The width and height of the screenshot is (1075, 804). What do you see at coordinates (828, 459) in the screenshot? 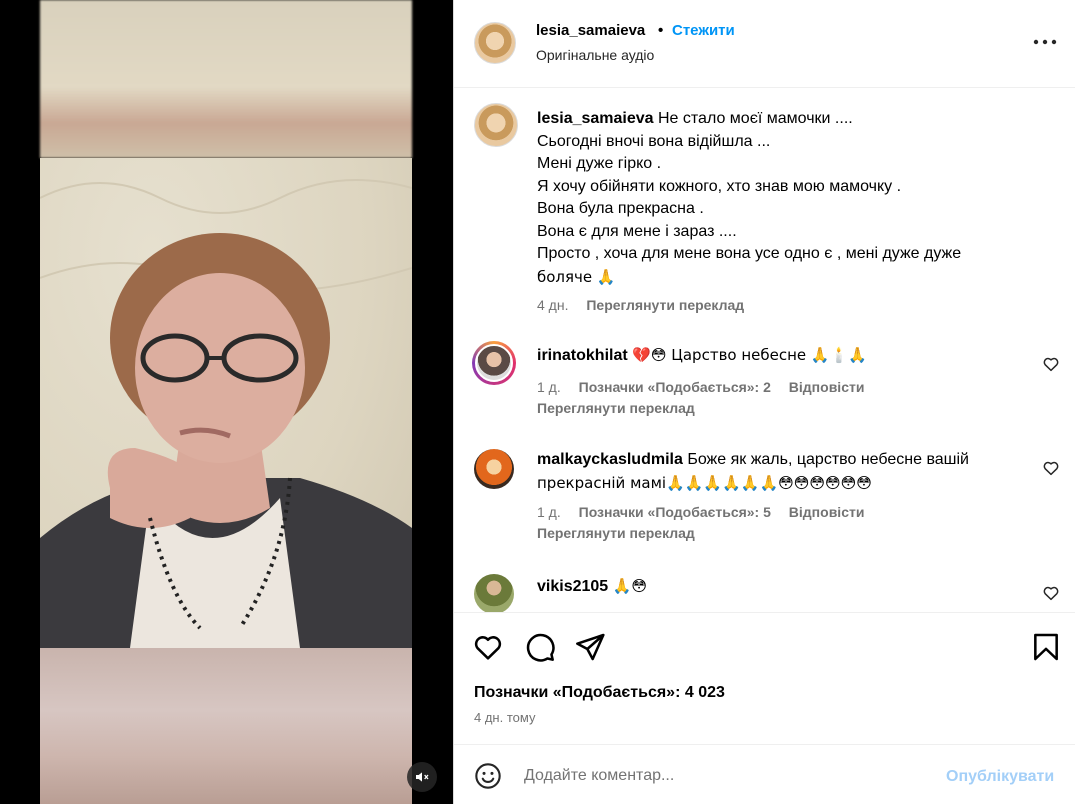
I see `comment-body: Боже як жаль, царство небесне вашій` at bounding box center [828, 459].